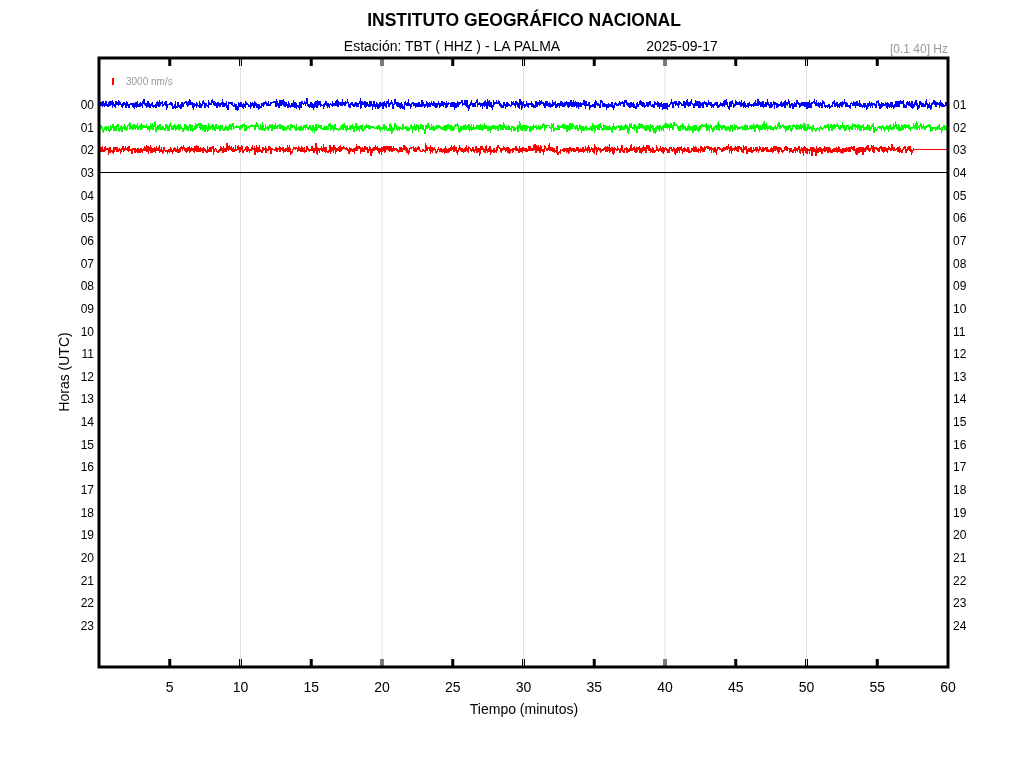  Describe the element at coordinates (87, 105) in the screenshot. I see `hour-label: 00` at that location.